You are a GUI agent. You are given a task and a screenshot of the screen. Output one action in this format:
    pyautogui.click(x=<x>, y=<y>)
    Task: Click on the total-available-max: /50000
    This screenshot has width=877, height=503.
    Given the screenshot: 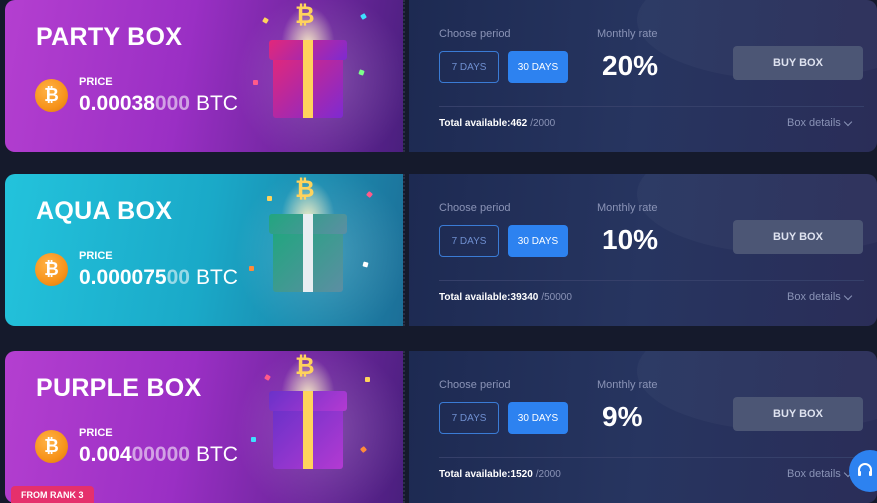 What is the action you would take?
    pyautogui.click(x=556, y=297)
    